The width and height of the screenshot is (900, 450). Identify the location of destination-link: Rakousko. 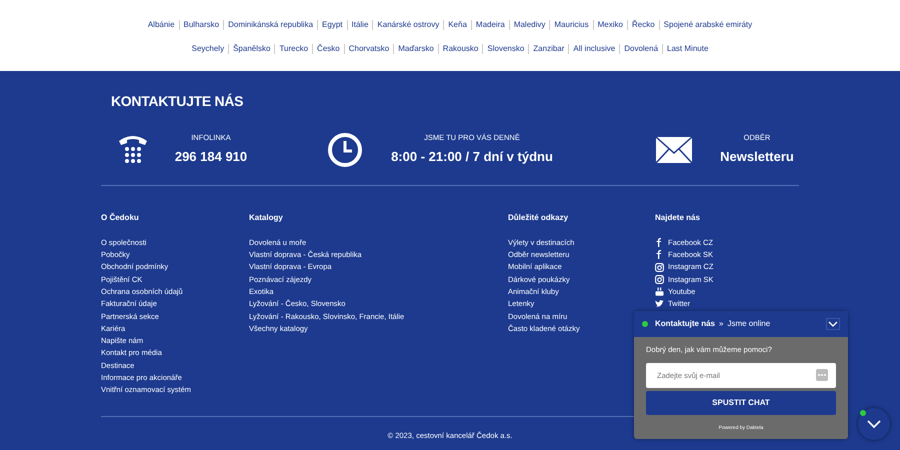
(460, 49).